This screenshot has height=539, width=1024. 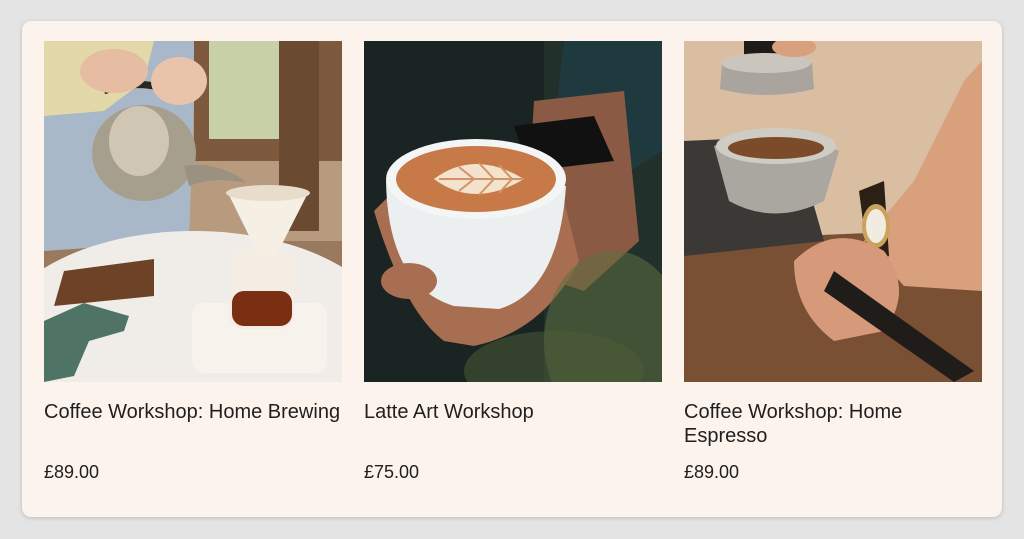 What do you see at coordinates (833, 424) in the screenshot?
I see `product-title: Coffee Workshop: Home Espresso` at bounding box center [833, 424].